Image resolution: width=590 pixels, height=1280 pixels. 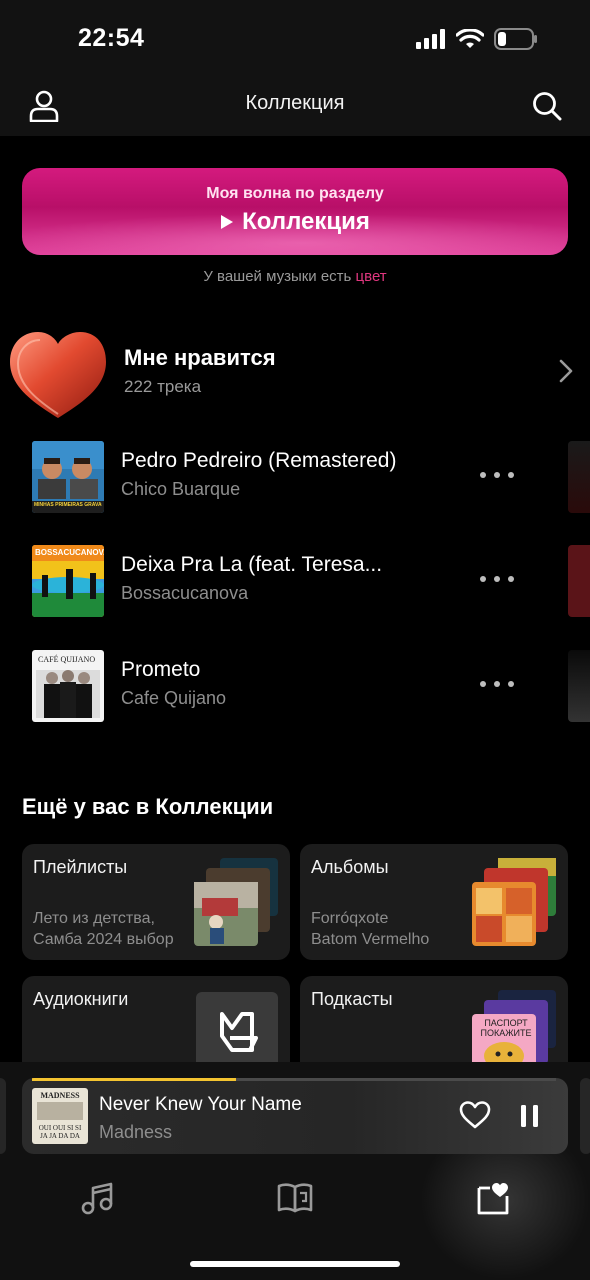 What do you see at coordinates (350, 867) in the screenshot?
I see `card-title: Альбомы` at bounding box center [350, 867].